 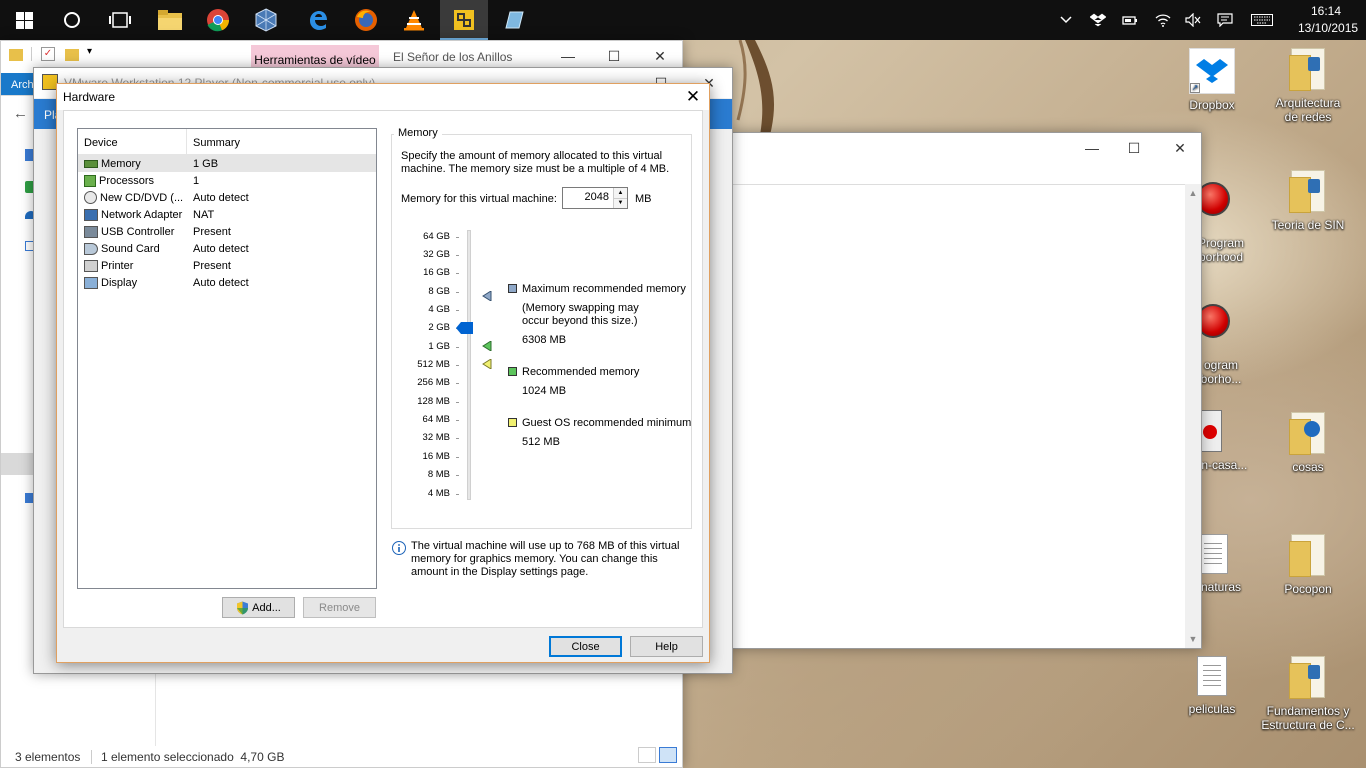 I want to click on memory-input: 2048, so click(x=586, y=197).